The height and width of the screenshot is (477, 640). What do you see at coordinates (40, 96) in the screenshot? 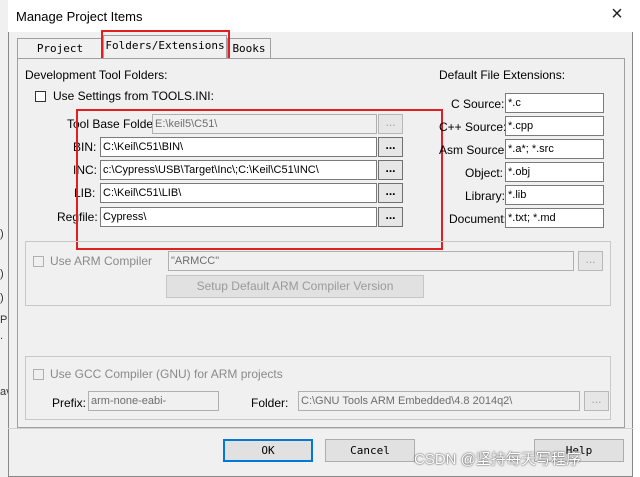
I see `use-tools-ini-checkbox` at bounding box center [40, 96].